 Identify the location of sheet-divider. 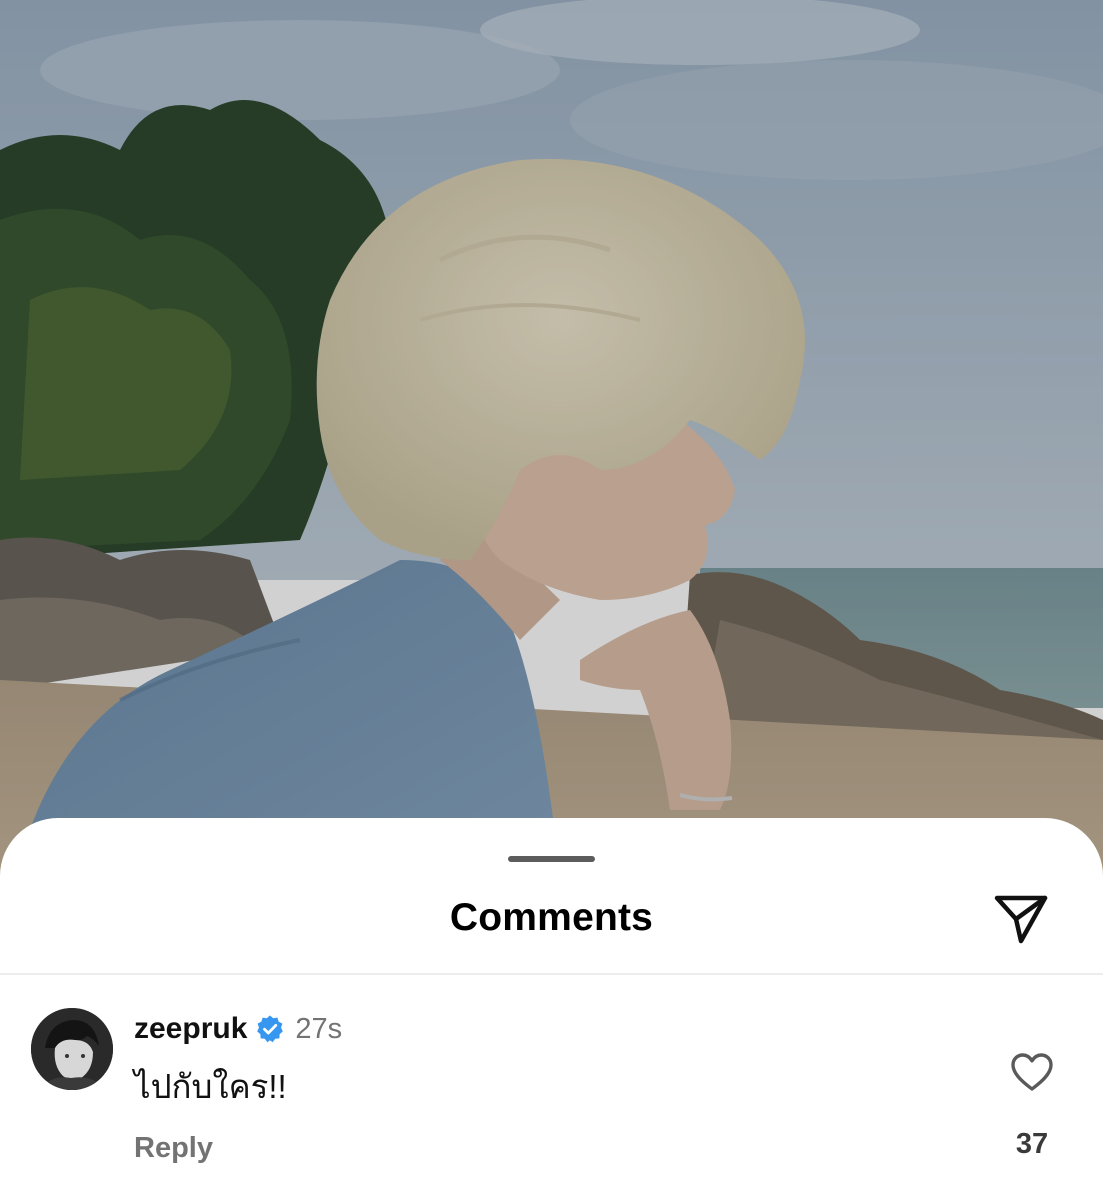
(551, 974).